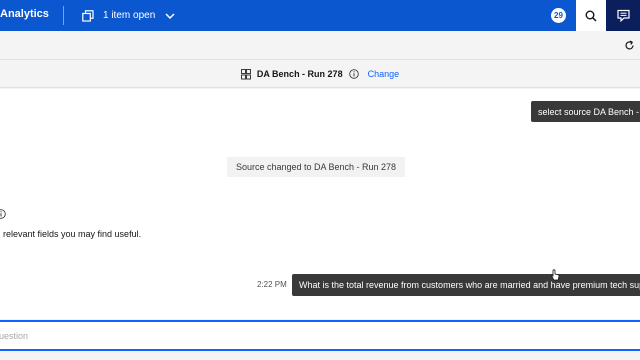  I want to click on question-input, so click(320, 335).